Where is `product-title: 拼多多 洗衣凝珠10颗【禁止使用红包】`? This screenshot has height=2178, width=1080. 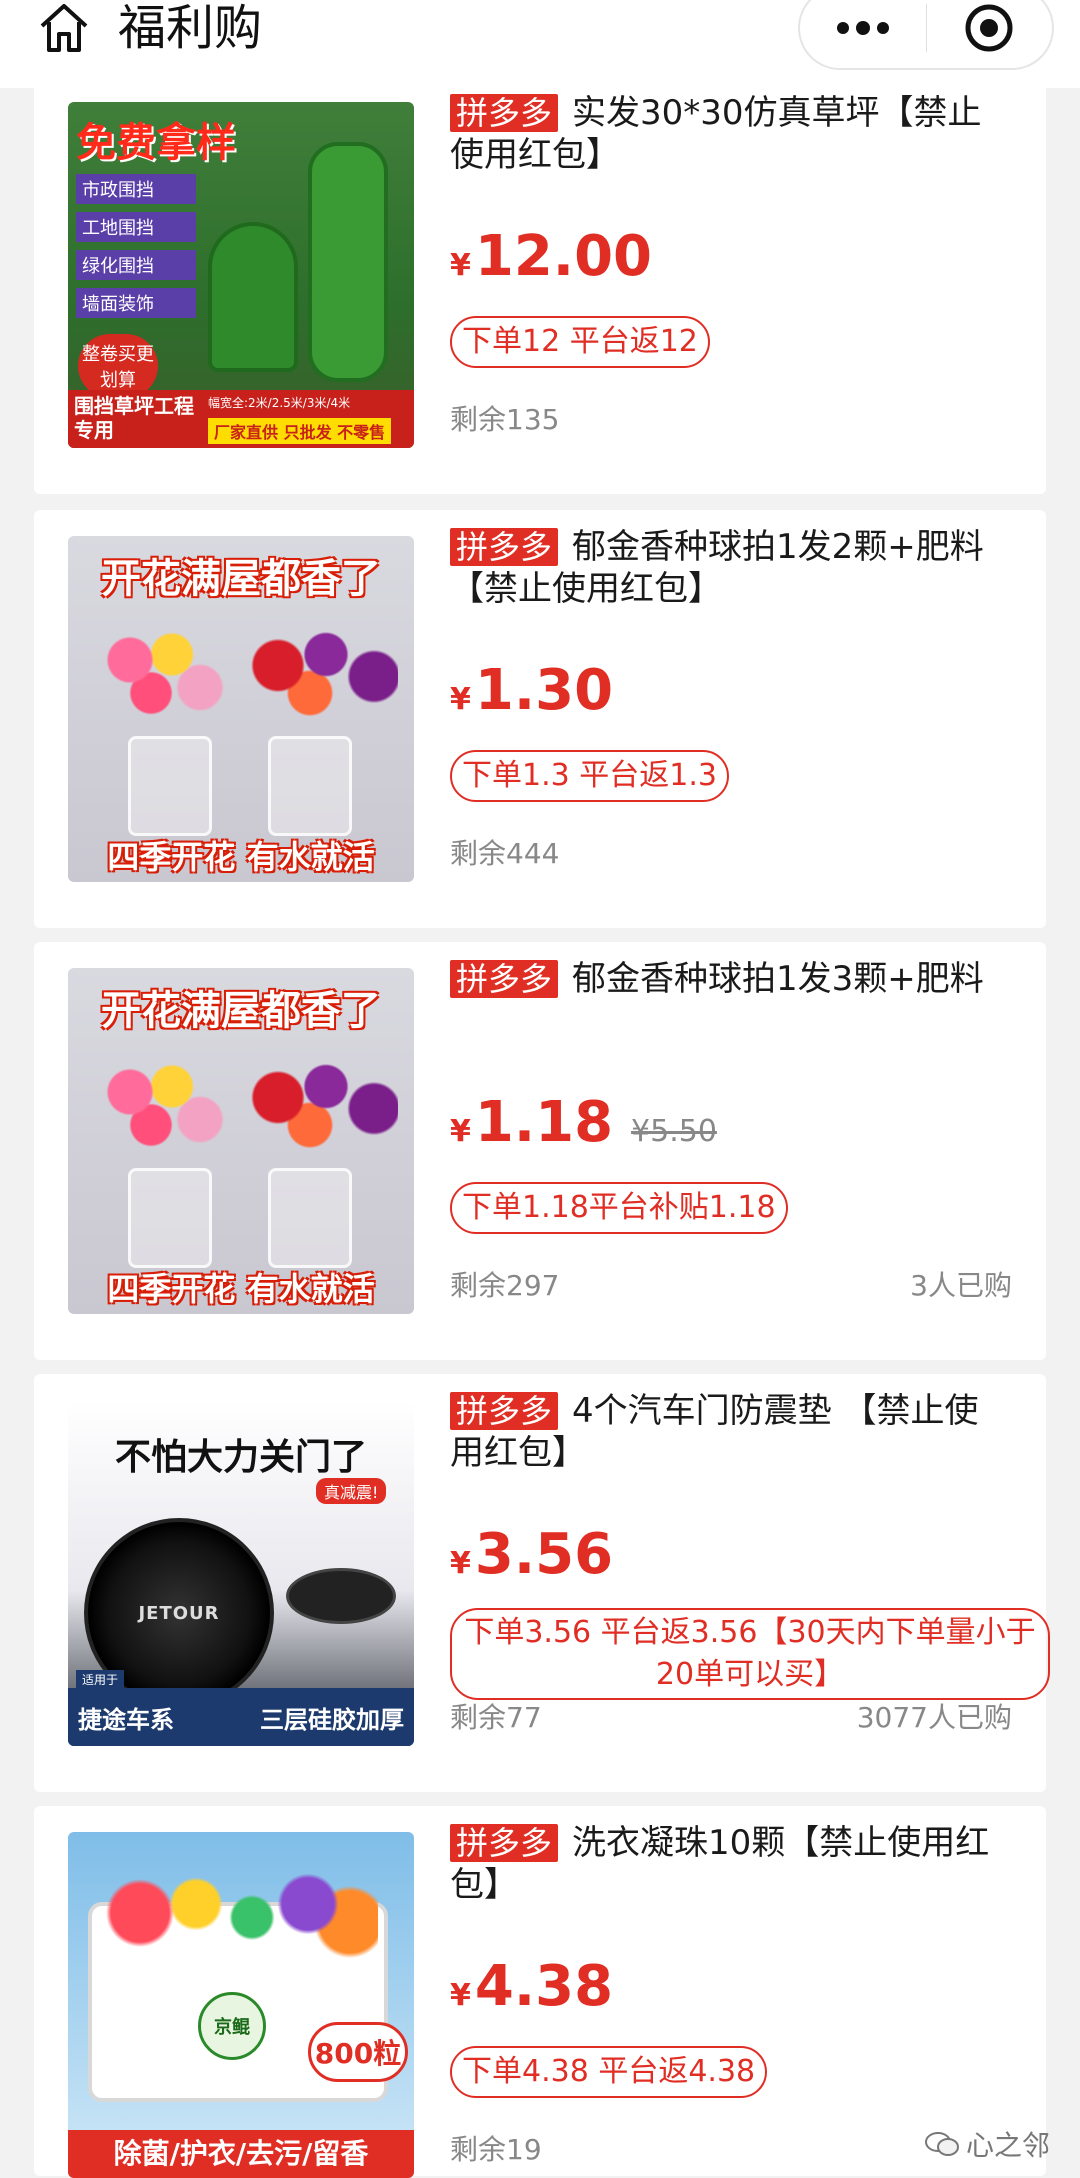
product-title: 拼多多 洗衣凝珠10颗【禁止使用红包】 is located at coordinates (731, 1864).